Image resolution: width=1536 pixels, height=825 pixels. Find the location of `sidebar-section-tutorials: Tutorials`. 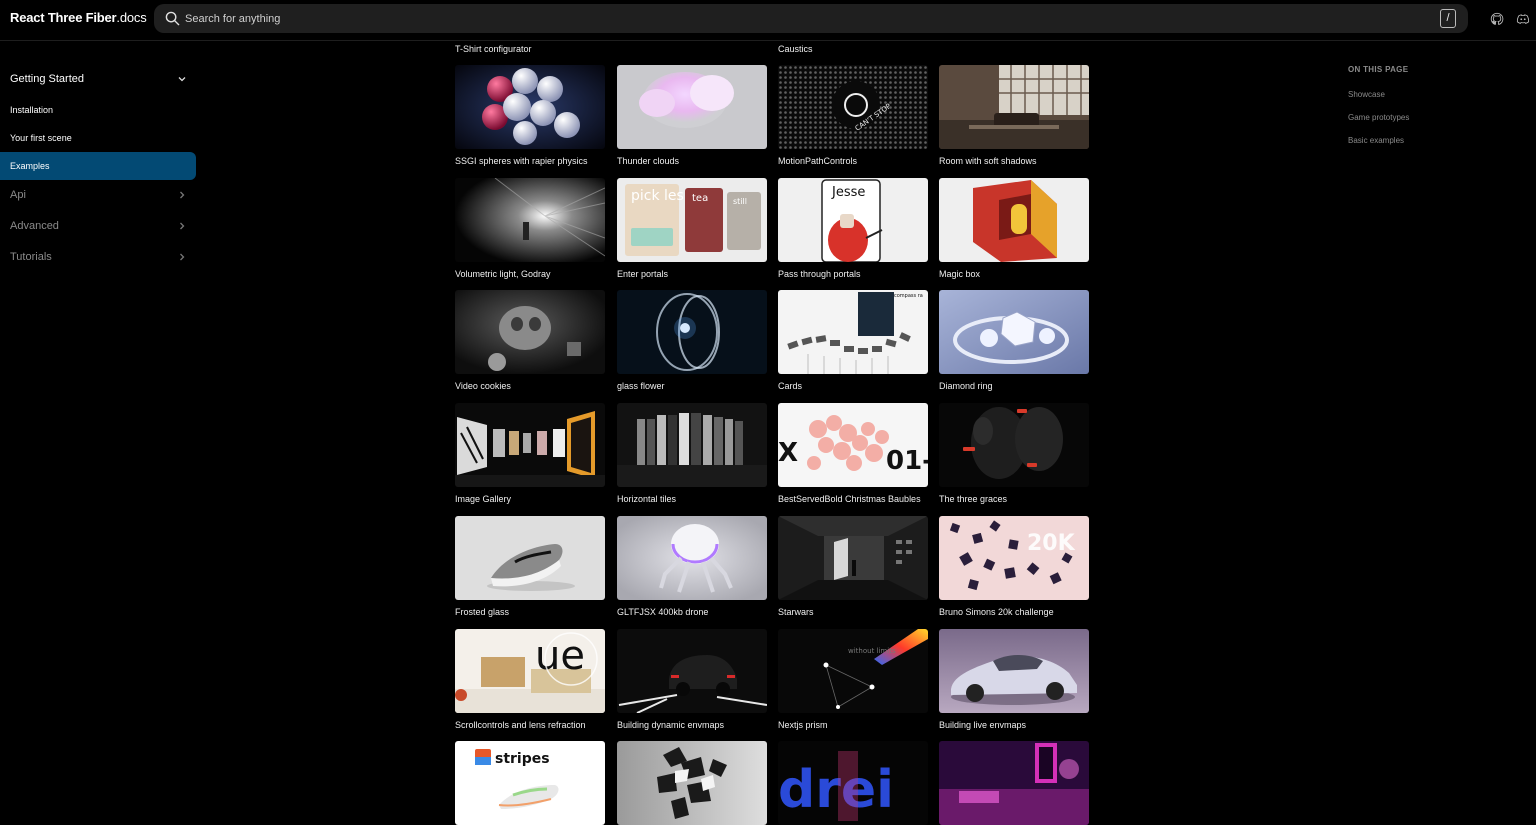

sidebar-section-tutorials: Tutorials is located at coordinates (98, 257).